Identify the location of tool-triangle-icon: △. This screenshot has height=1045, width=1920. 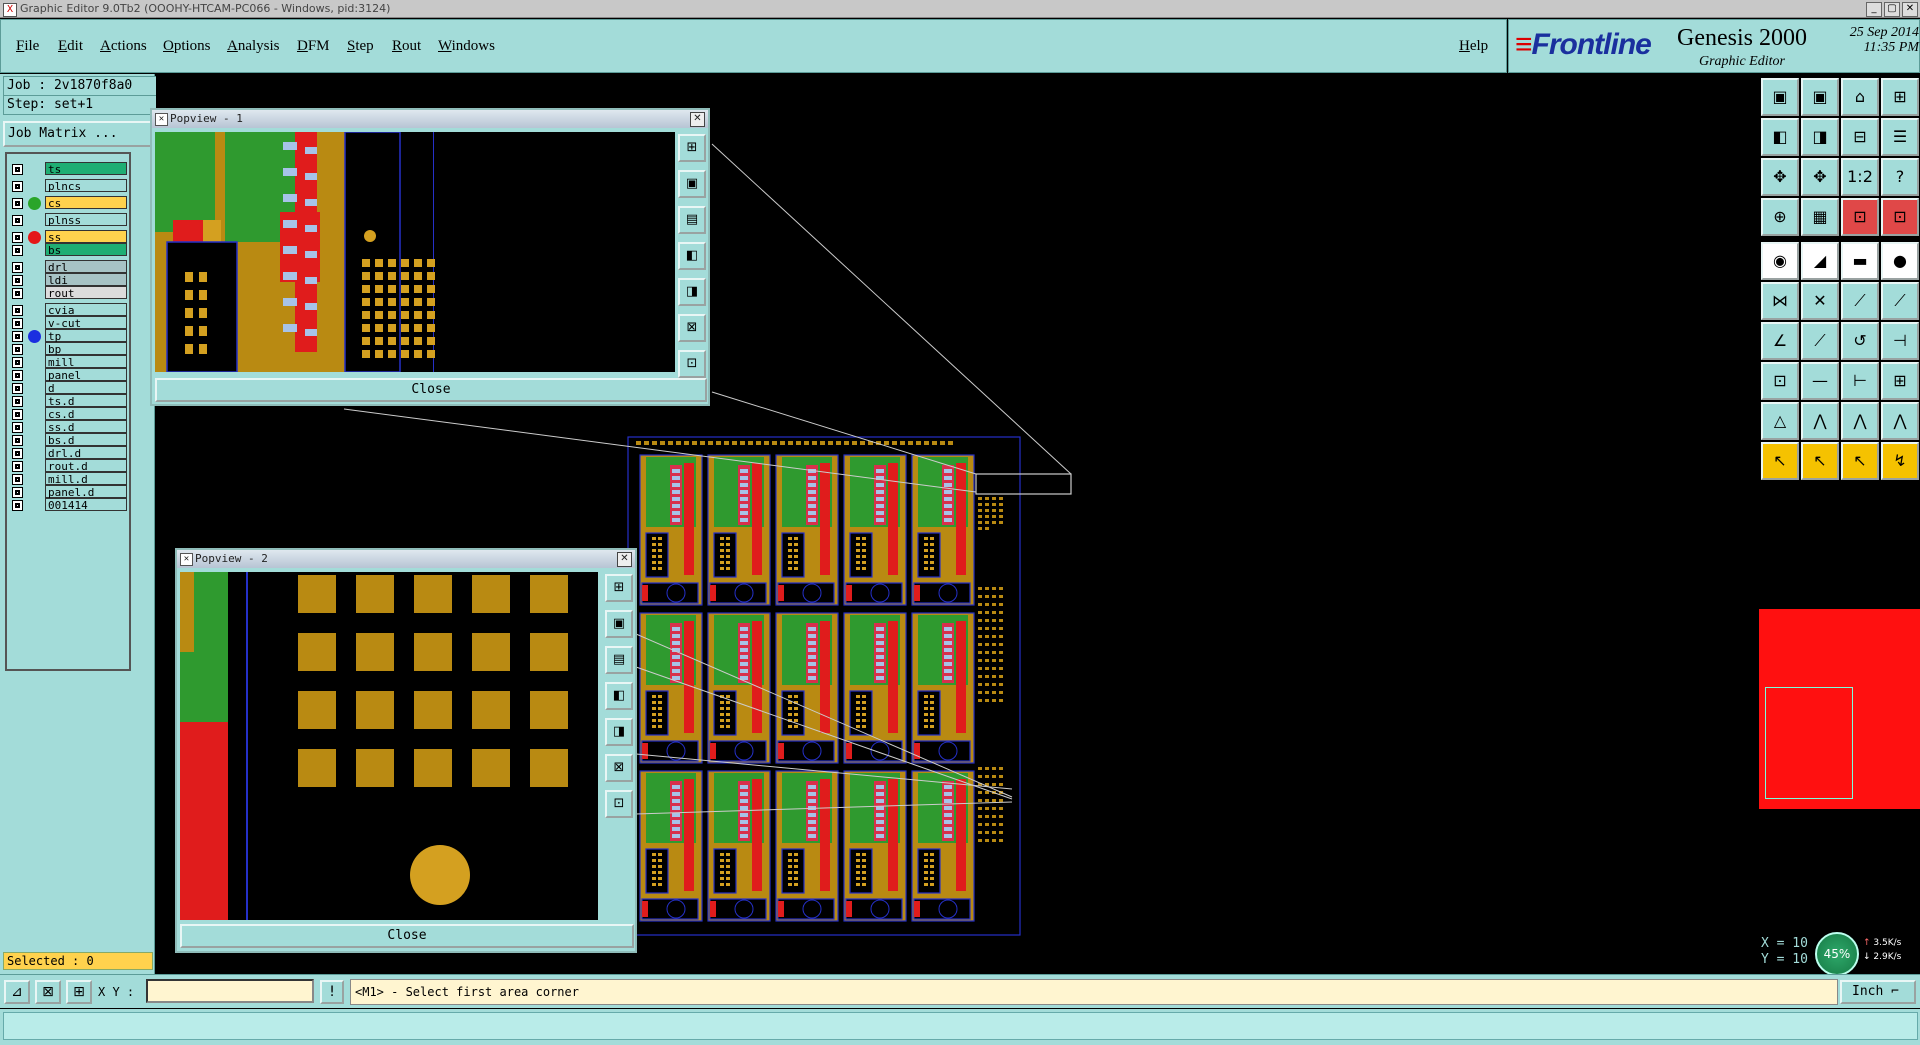
(1780, 421).